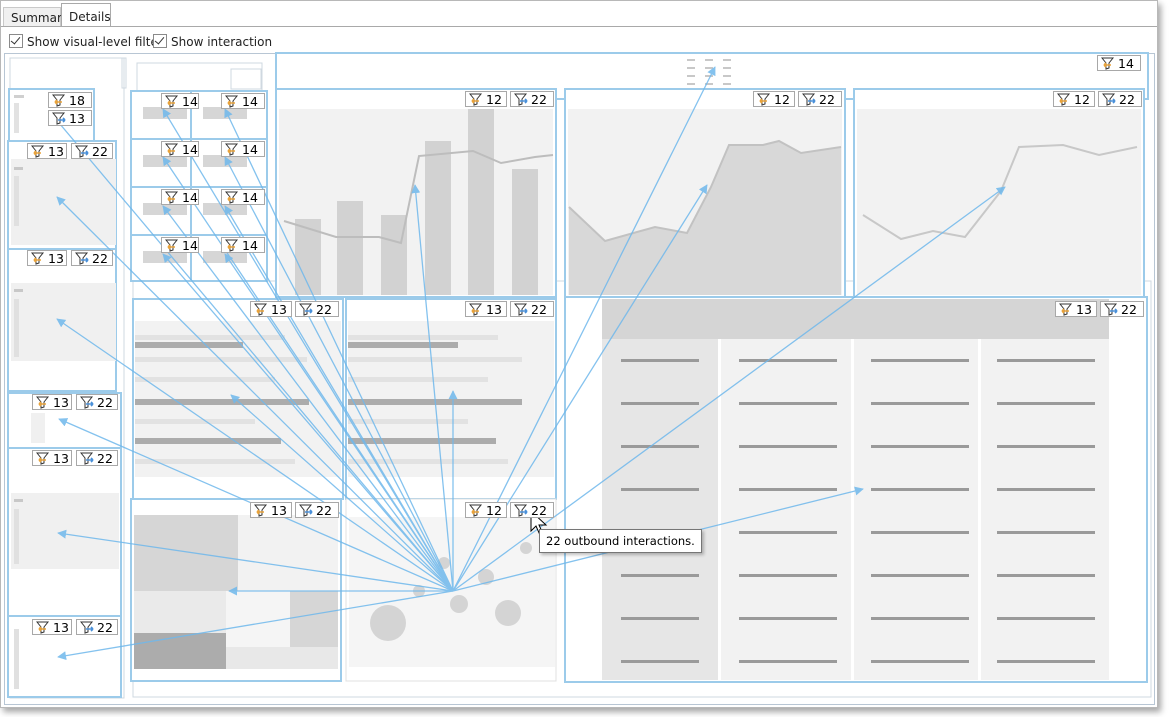 This screenshot has width=1169, height=717. What do you see at coordinates (97, 402) in the screenshot?
I see `slicer4-interactions-badge: 22` at bounding box center [97, 402].